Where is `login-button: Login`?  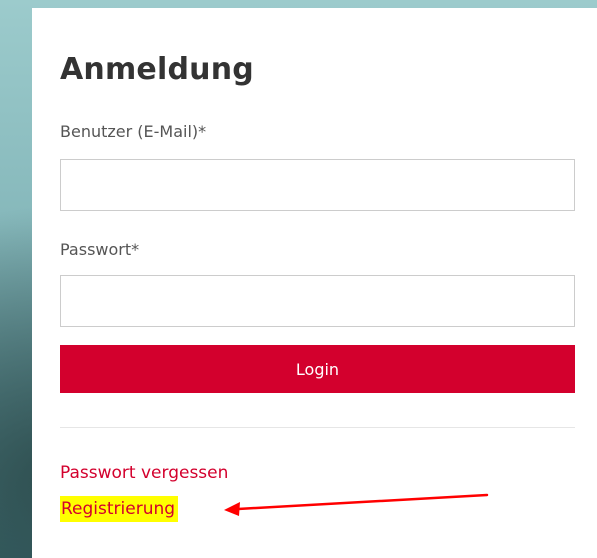 login-button: Login is located at coordinates (317, 369).